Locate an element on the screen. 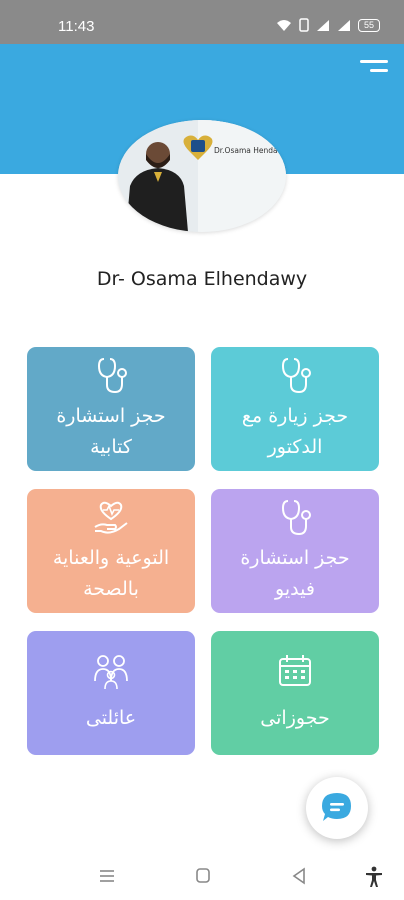 This screenshot has width=404, height=900. written-consultation-label: حجز استشارة كتابية is located at coordinates (111, 431).